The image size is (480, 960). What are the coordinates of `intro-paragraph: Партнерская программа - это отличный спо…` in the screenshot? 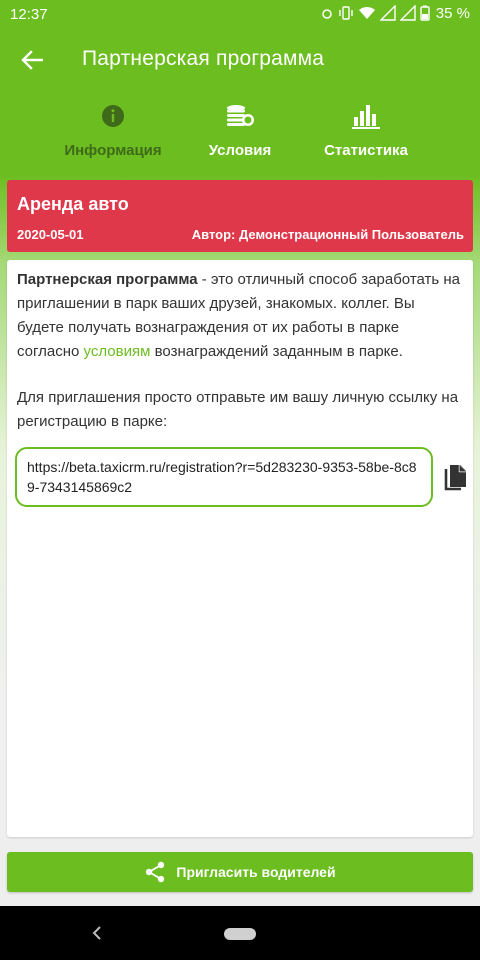 It's located at (240, 316).